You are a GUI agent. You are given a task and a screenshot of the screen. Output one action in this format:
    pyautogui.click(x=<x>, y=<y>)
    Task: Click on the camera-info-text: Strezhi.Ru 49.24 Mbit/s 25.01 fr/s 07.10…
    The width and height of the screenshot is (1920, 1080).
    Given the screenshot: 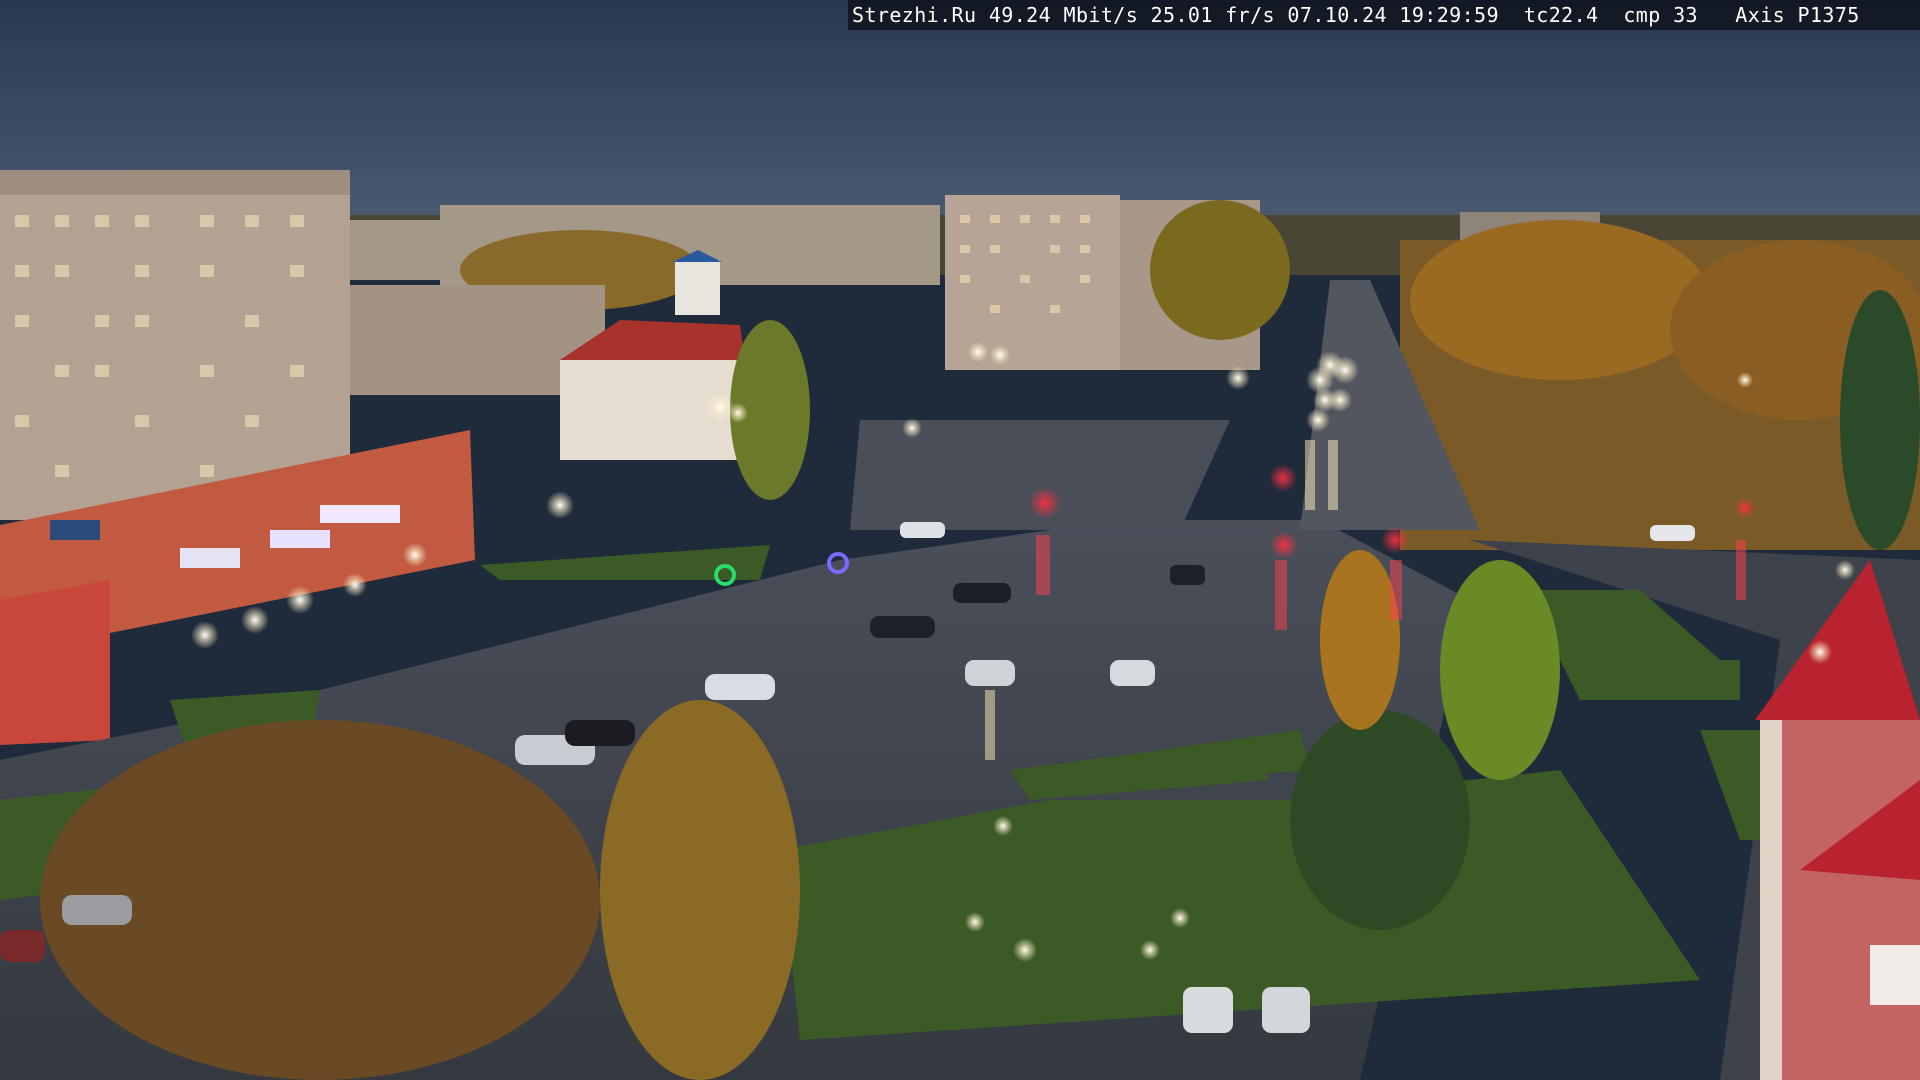 What is the action you would take?
    pyautogui.click(x=1356, y=15)
    